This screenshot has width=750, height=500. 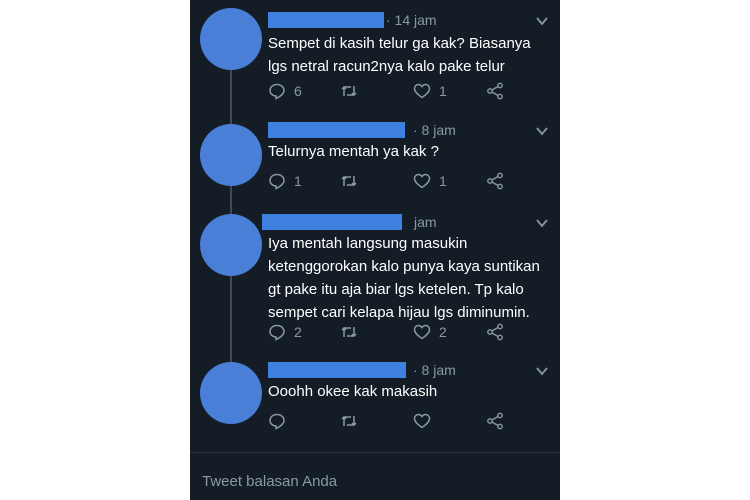 I want to click on reply-box: Tweet balasan Anda, so click(x=375, y=476).